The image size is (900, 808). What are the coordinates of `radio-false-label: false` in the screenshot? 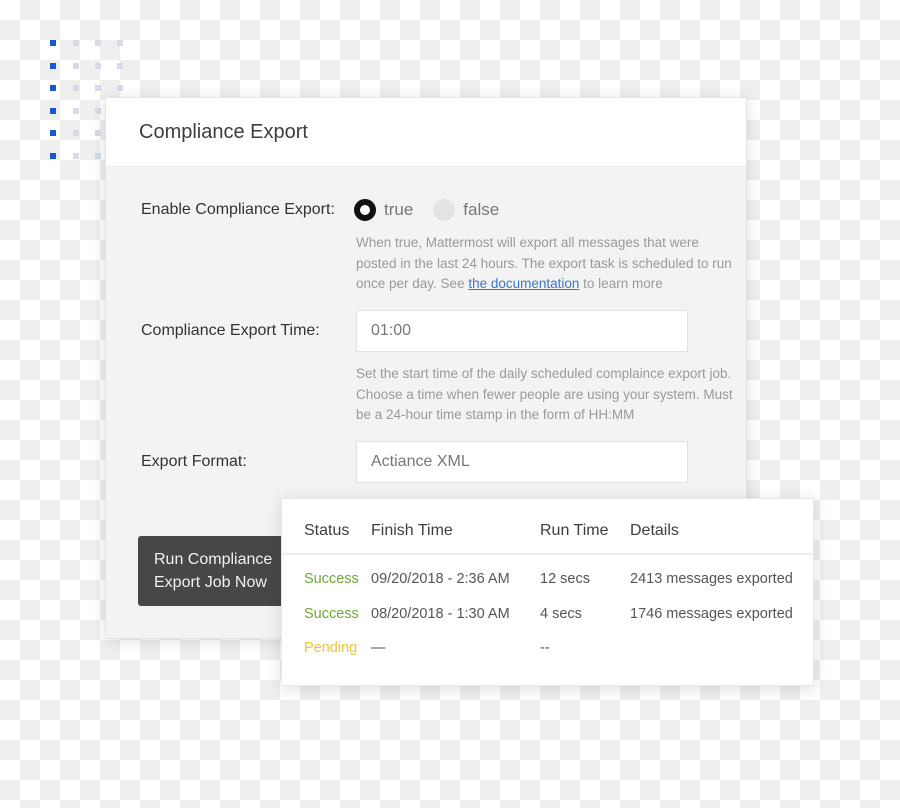 It's located at (481, 210).